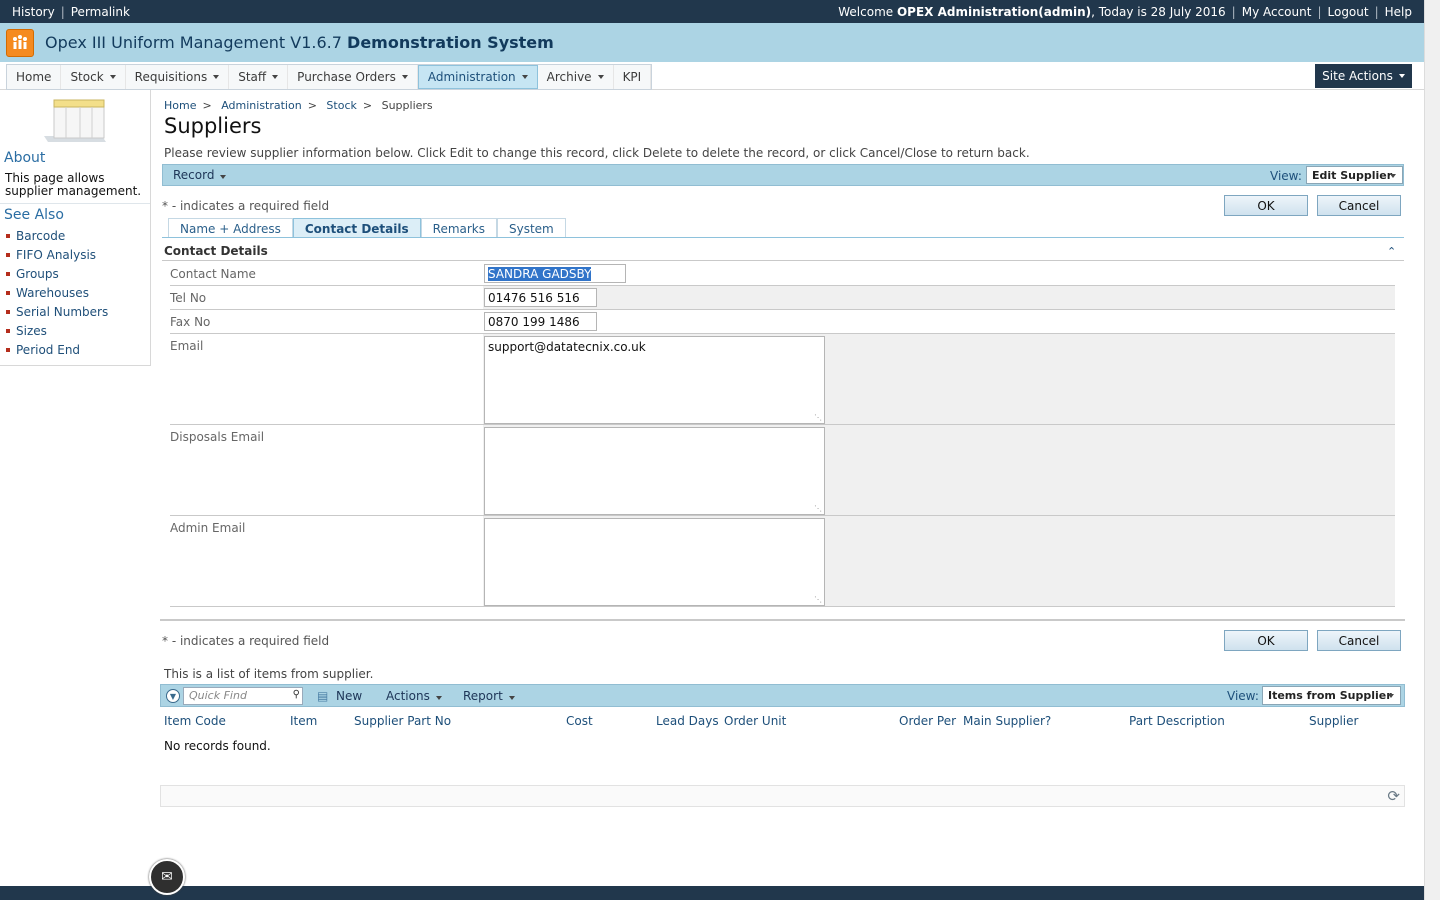  Describe the element at coordinates (93, 77) in the screenshot. I see `nav-item-stock: Stock` at that location.